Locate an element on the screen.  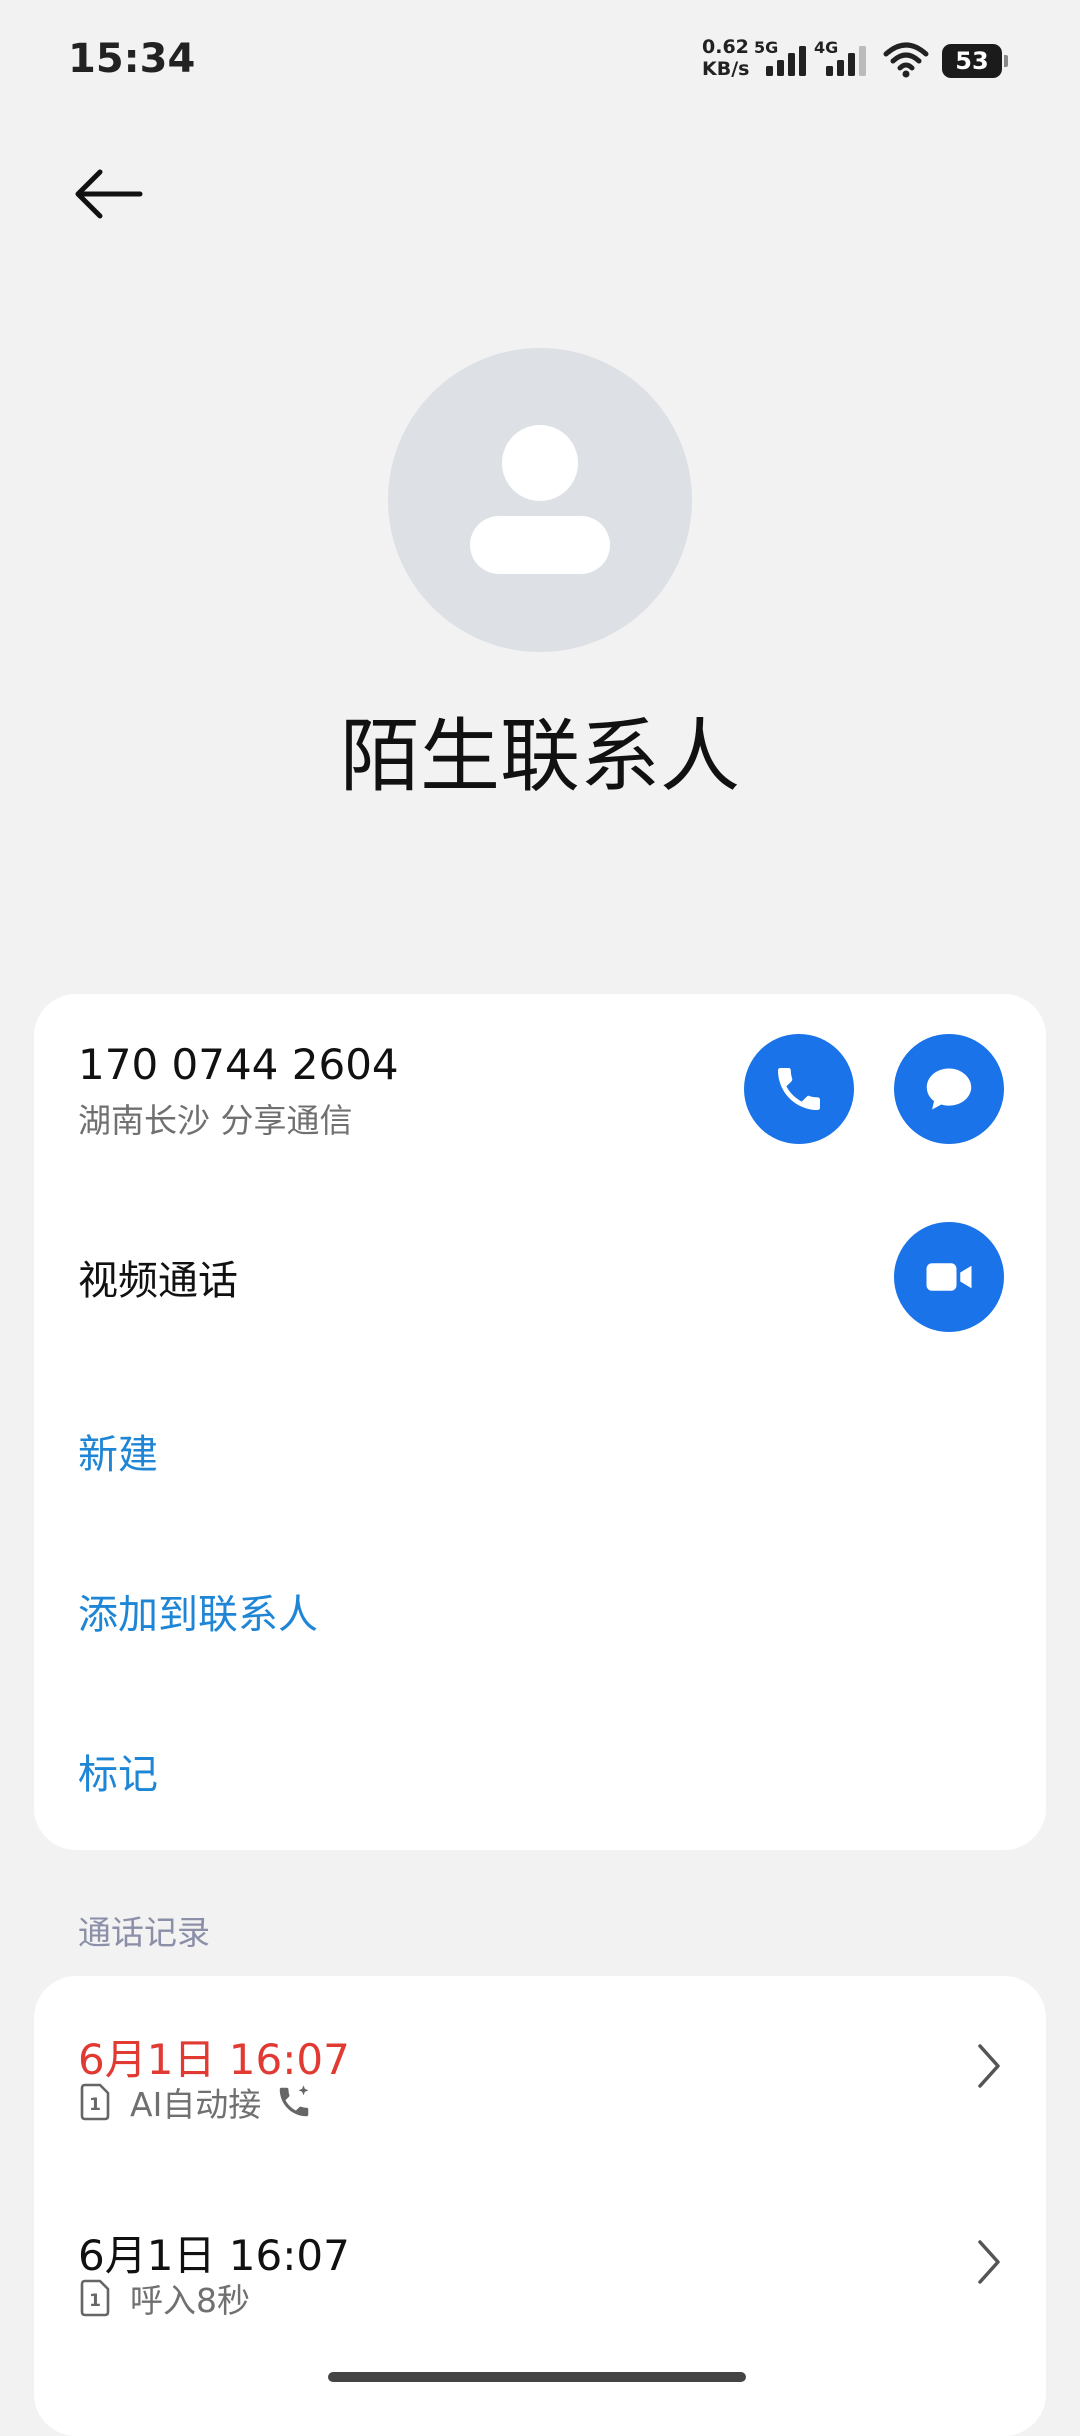
signal-sim2-icon is located at coordinates (846, 61).